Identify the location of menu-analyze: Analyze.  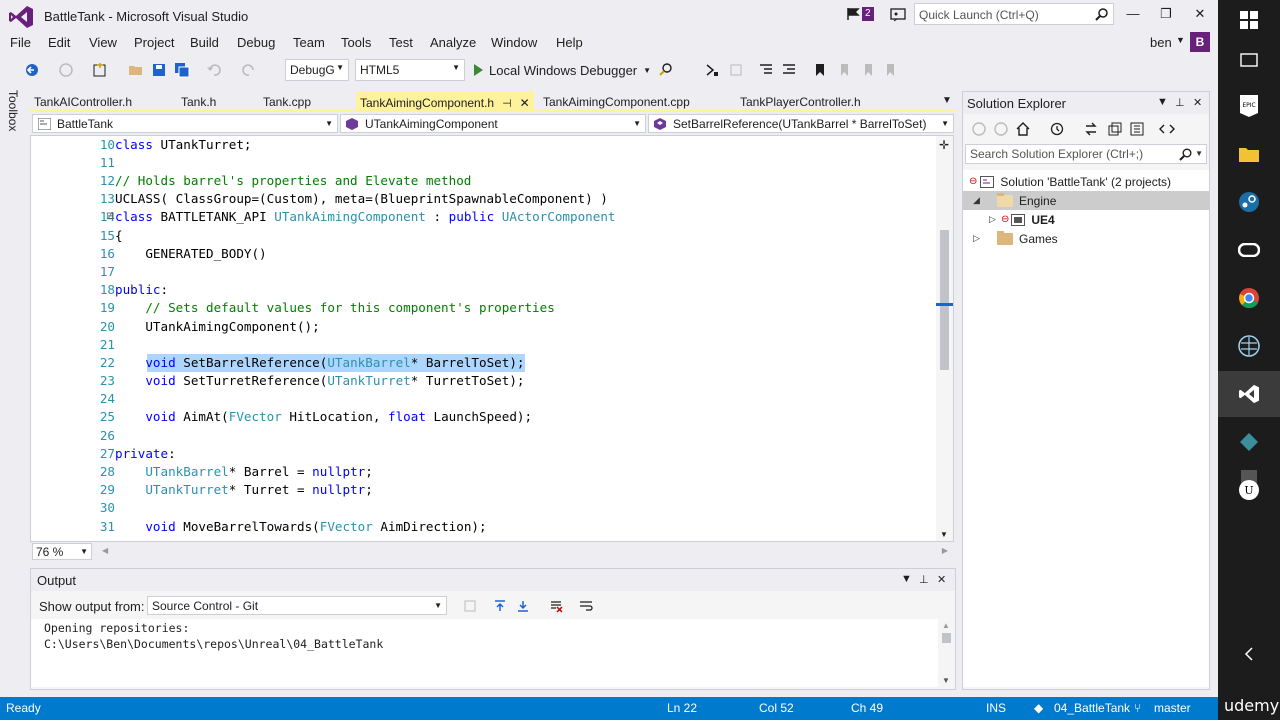
(453, 42).